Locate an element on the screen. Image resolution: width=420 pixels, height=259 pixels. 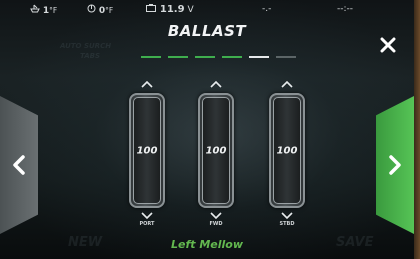
screen-edge is located at coordinates (417, 129).